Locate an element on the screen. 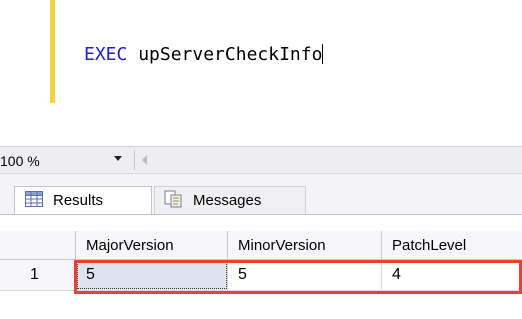 The height and width of the screenshot is (319, 522). tab-messages-label: Messages is located at coordinates (227, 200).